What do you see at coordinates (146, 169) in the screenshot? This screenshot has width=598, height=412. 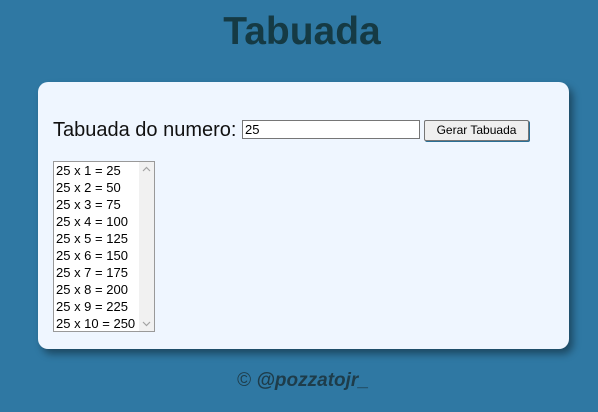 I see `chevron-up-icon` at bounding box center [146, 169].